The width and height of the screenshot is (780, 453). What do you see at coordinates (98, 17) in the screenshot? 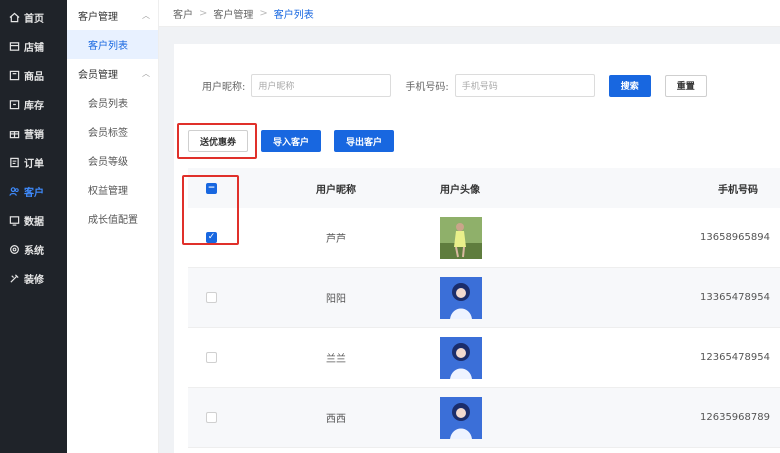
I see `submenu-group-label: 客户管理` at bounding box center [98, 17].